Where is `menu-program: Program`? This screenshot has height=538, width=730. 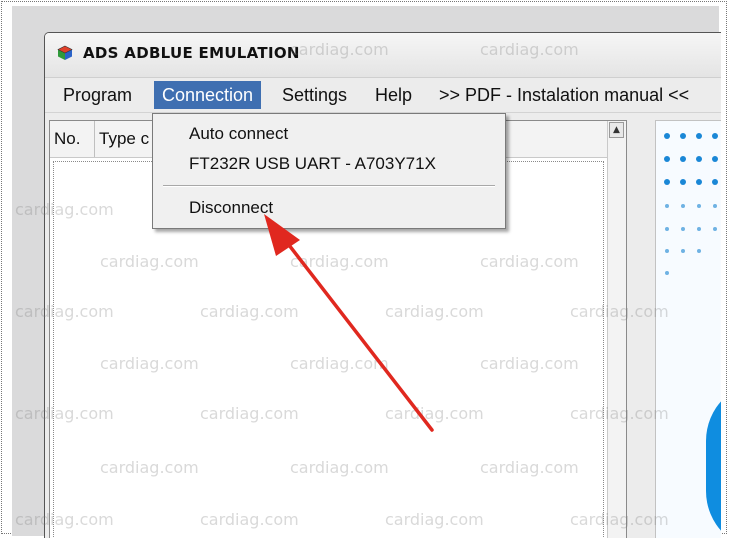 menu-program: Program is located at coordinates (97, 95).